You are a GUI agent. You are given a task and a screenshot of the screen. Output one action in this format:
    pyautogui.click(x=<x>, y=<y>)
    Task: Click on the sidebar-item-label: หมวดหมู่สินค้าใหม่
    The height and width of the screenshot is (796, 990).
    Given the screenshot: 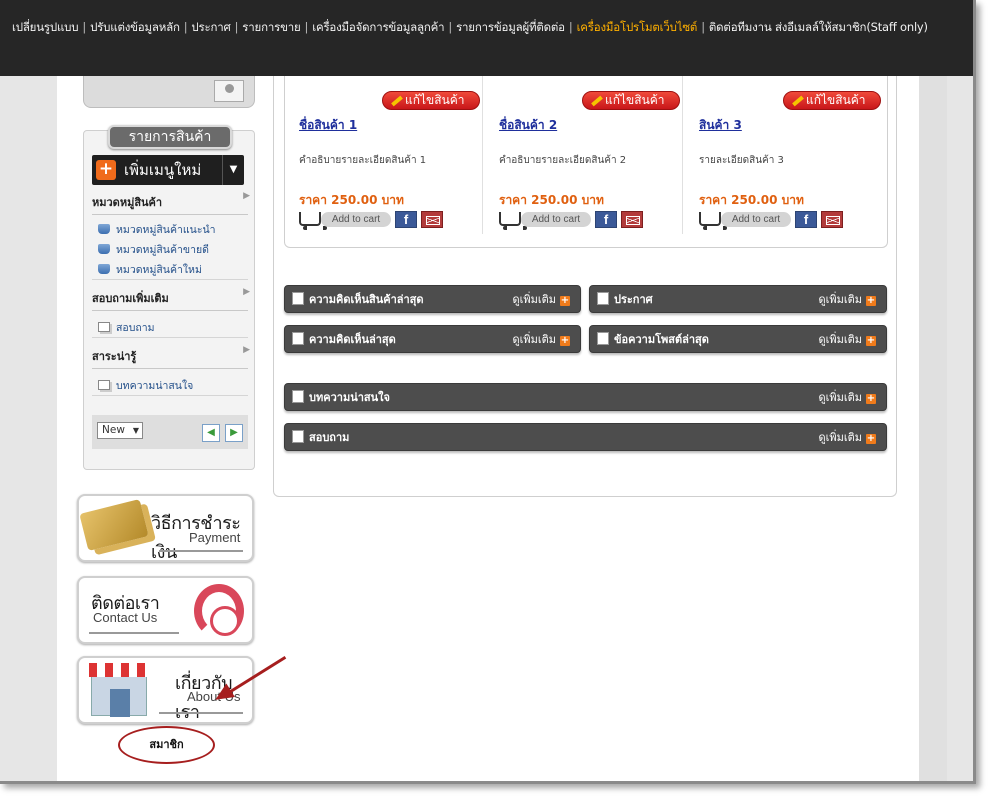 What is the action you would take?
    pyautogui.click(x=159, y=270)
    